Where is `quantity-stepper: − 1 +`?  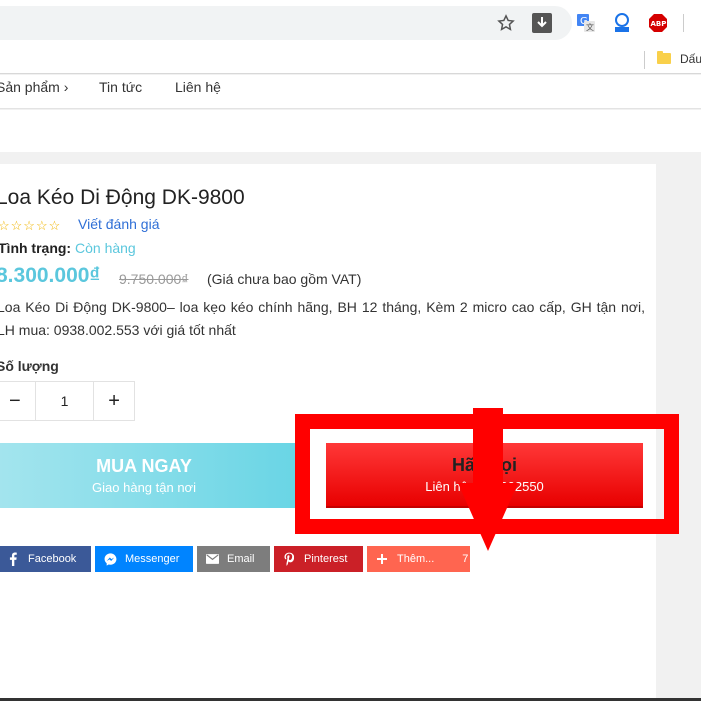 quantity-stepper: − 1 + is located at coordinates (67, 401).